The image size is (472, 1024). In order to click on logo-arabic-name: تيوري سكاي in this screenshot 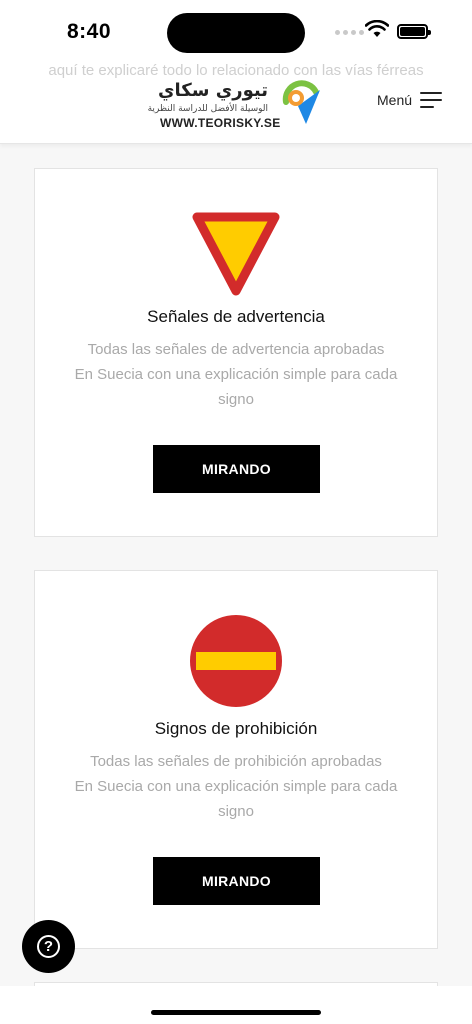, I will do `click(213, 90)`.